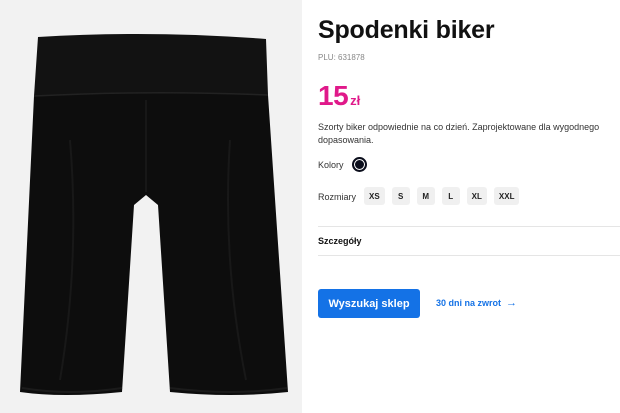 This screenshot has height=413, width=620. What do you see at coordinates (333, 95) in the screenshot?
I see `price-amount: 15` at bounding box center [333, 95].